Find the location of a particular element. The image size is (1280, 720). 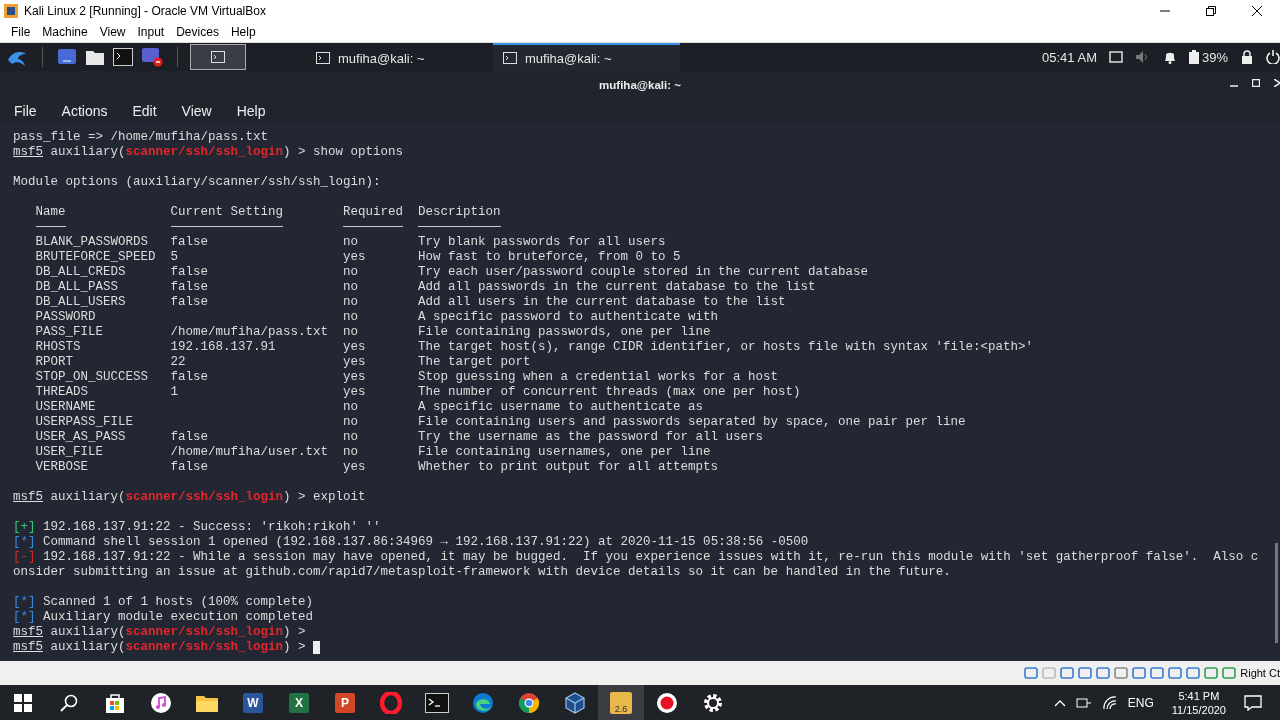

lock-icon is located at coordinates (1247, 57).